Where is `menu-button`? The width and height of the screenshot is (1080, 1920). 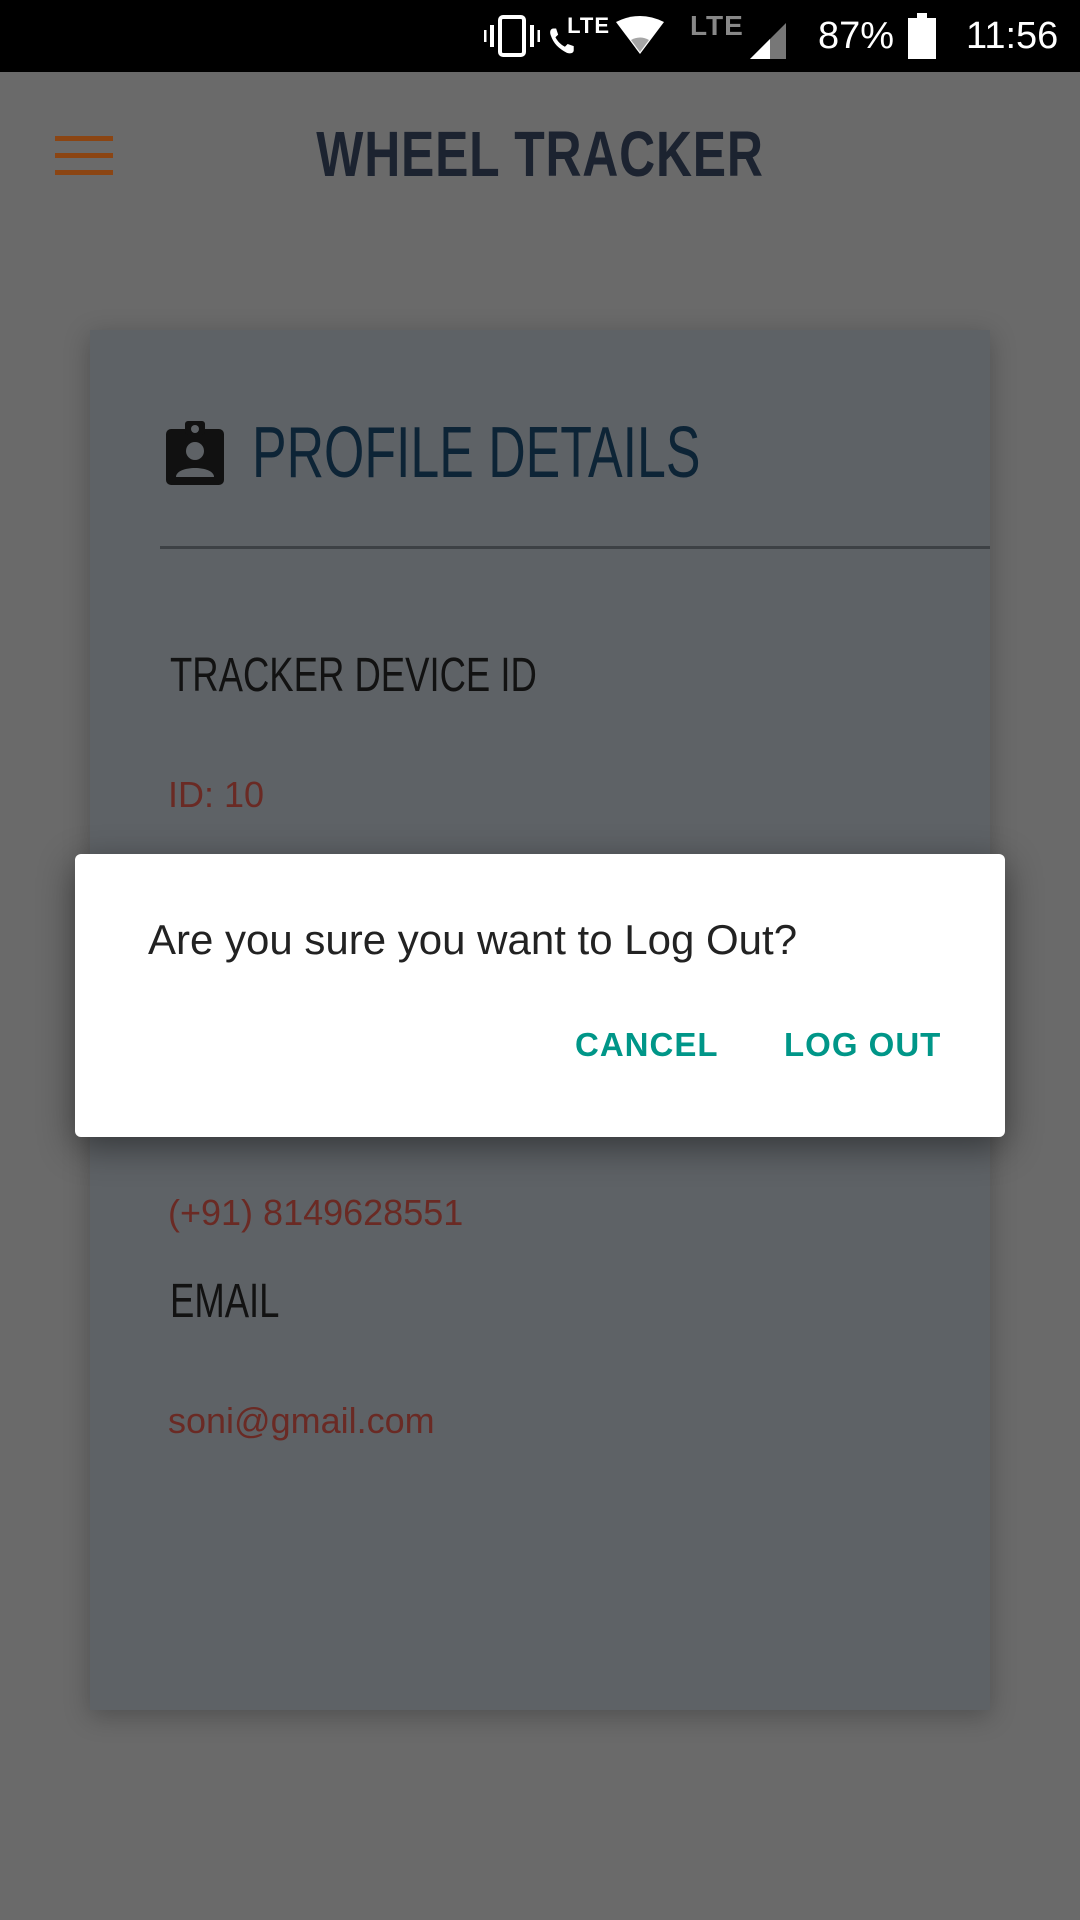
menu-button is located at coordinates (84, 156).